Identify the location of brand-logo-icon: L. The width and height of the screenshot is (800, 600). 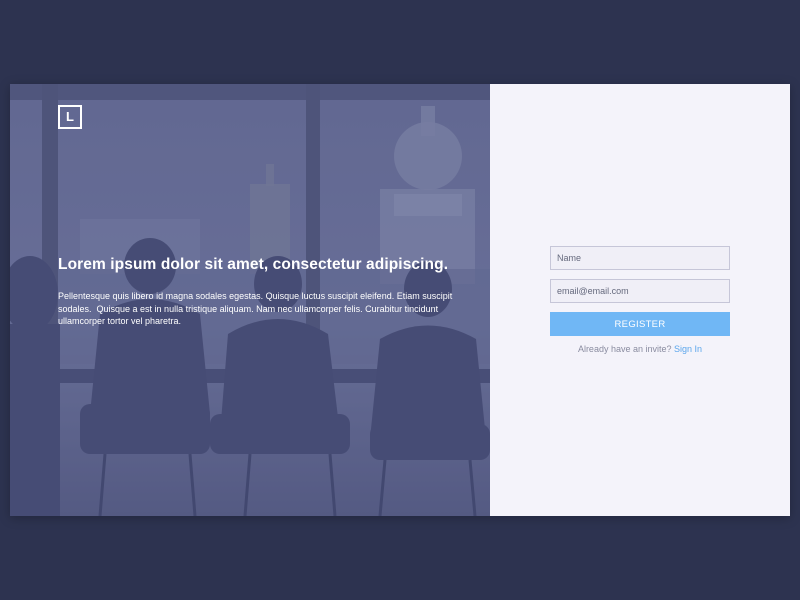
(70, 117).